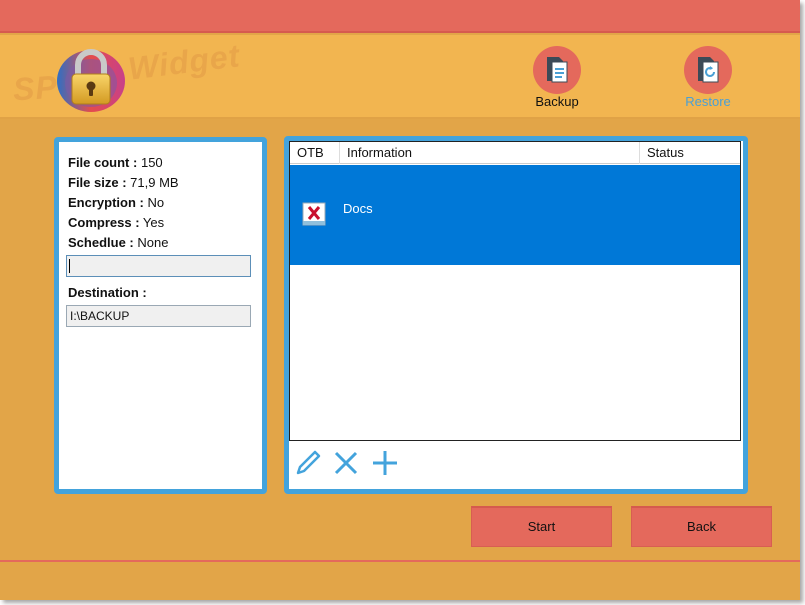 The image size is (805, 605). Describe the element at coordinates (308, 463) in the screenshot. I see `pencil-icon` at that location.